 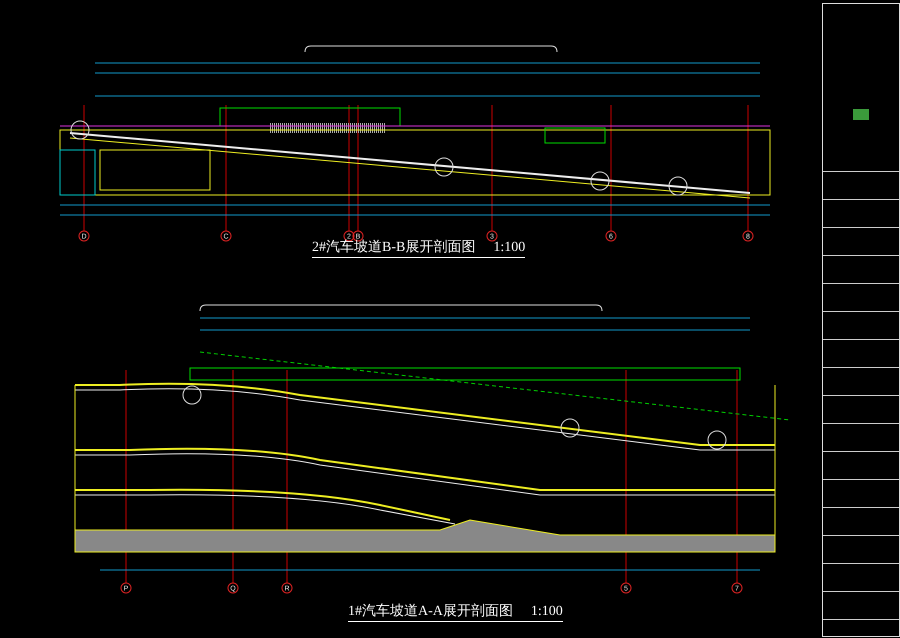 I want to click on drawing-title: 2#汽车坡道B-B展开剖面图, so click(x=403, y=248).